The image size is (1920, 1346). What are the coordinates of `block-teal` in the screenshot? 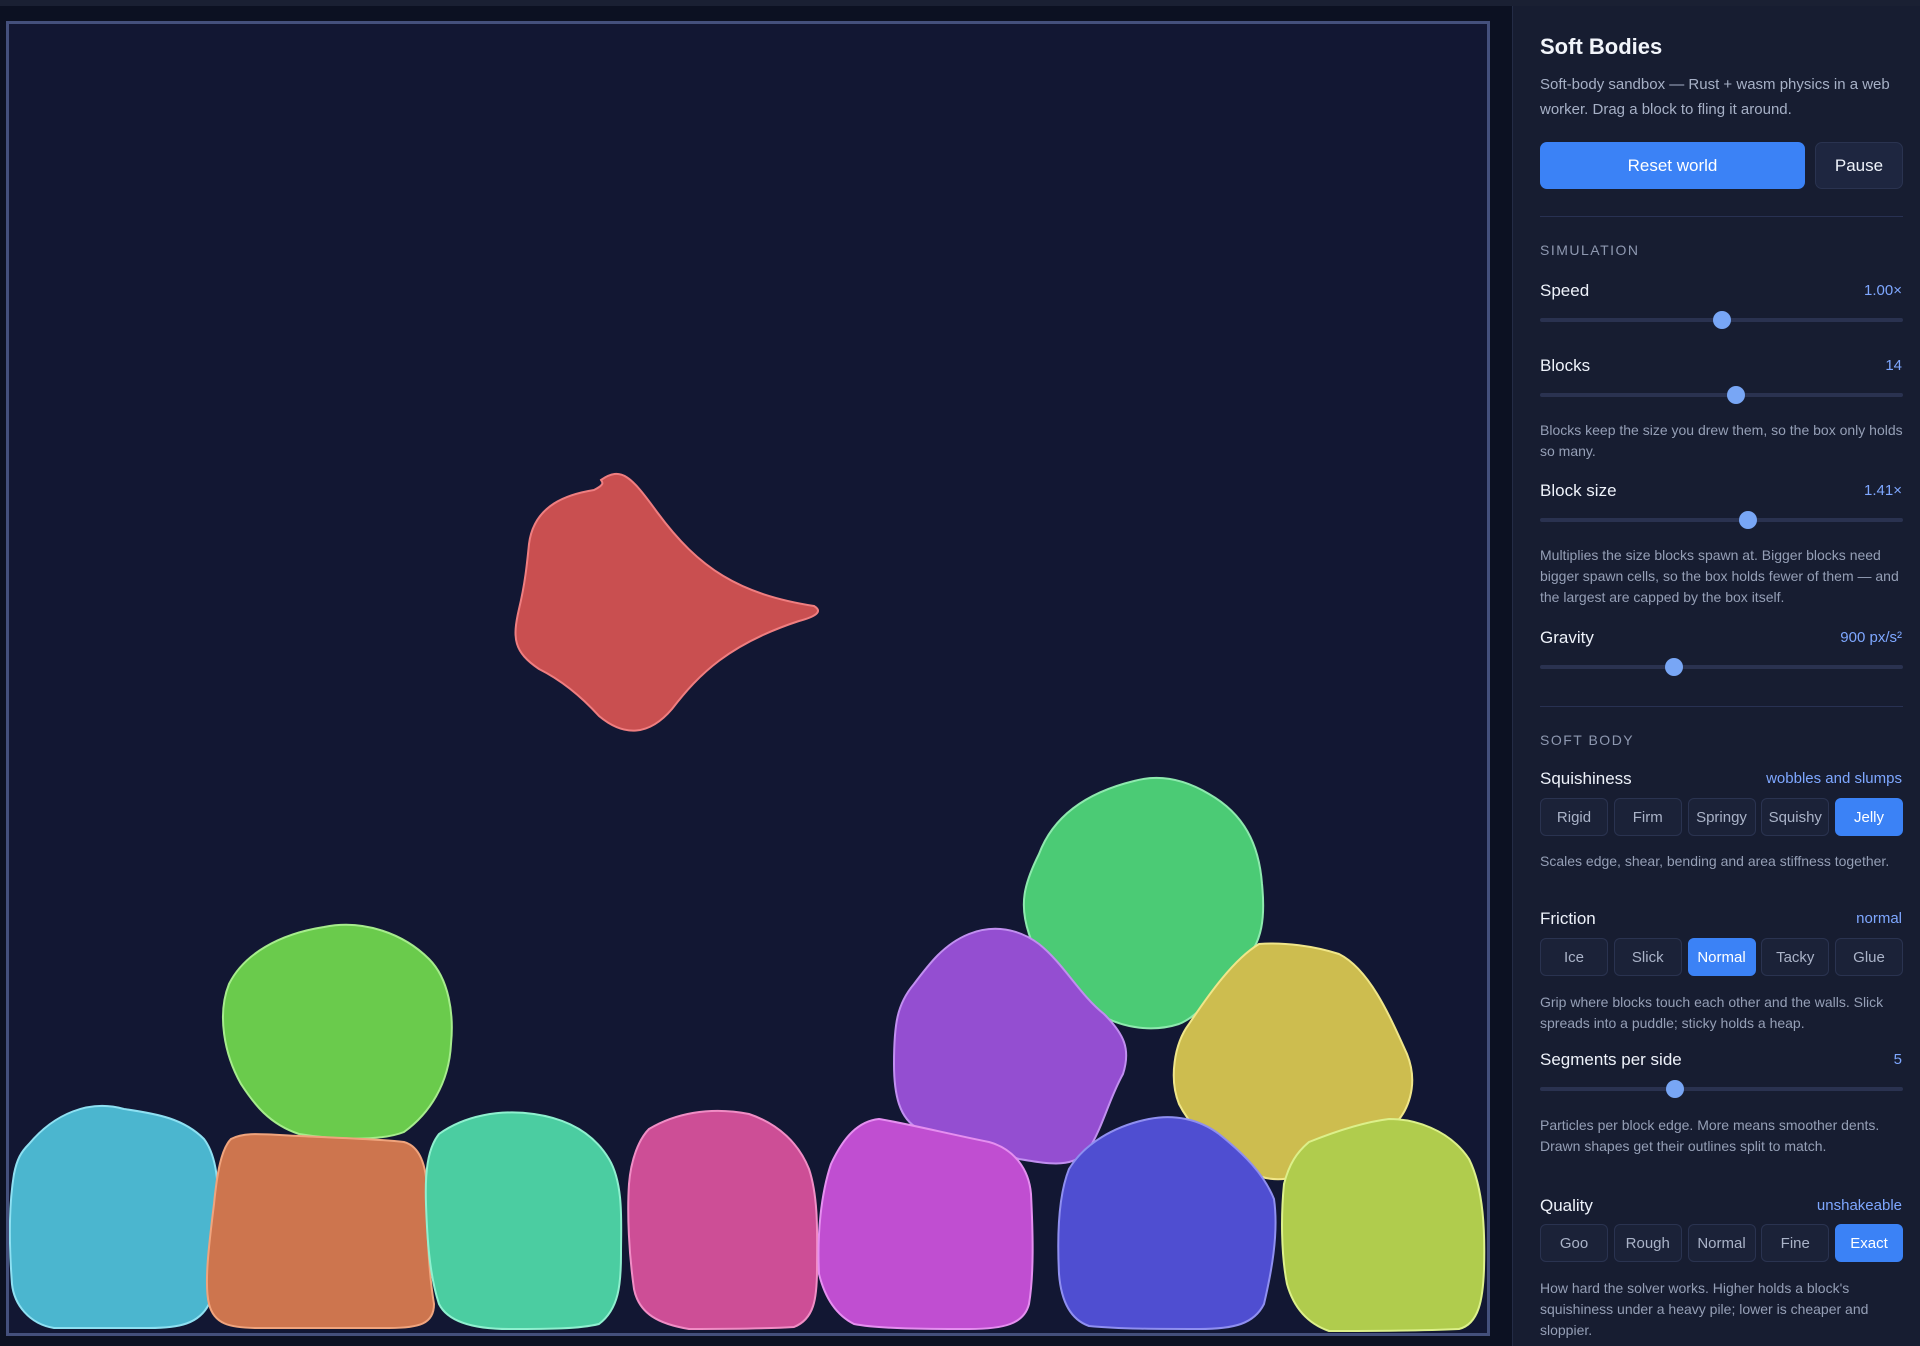 It's located at (523, 1221).